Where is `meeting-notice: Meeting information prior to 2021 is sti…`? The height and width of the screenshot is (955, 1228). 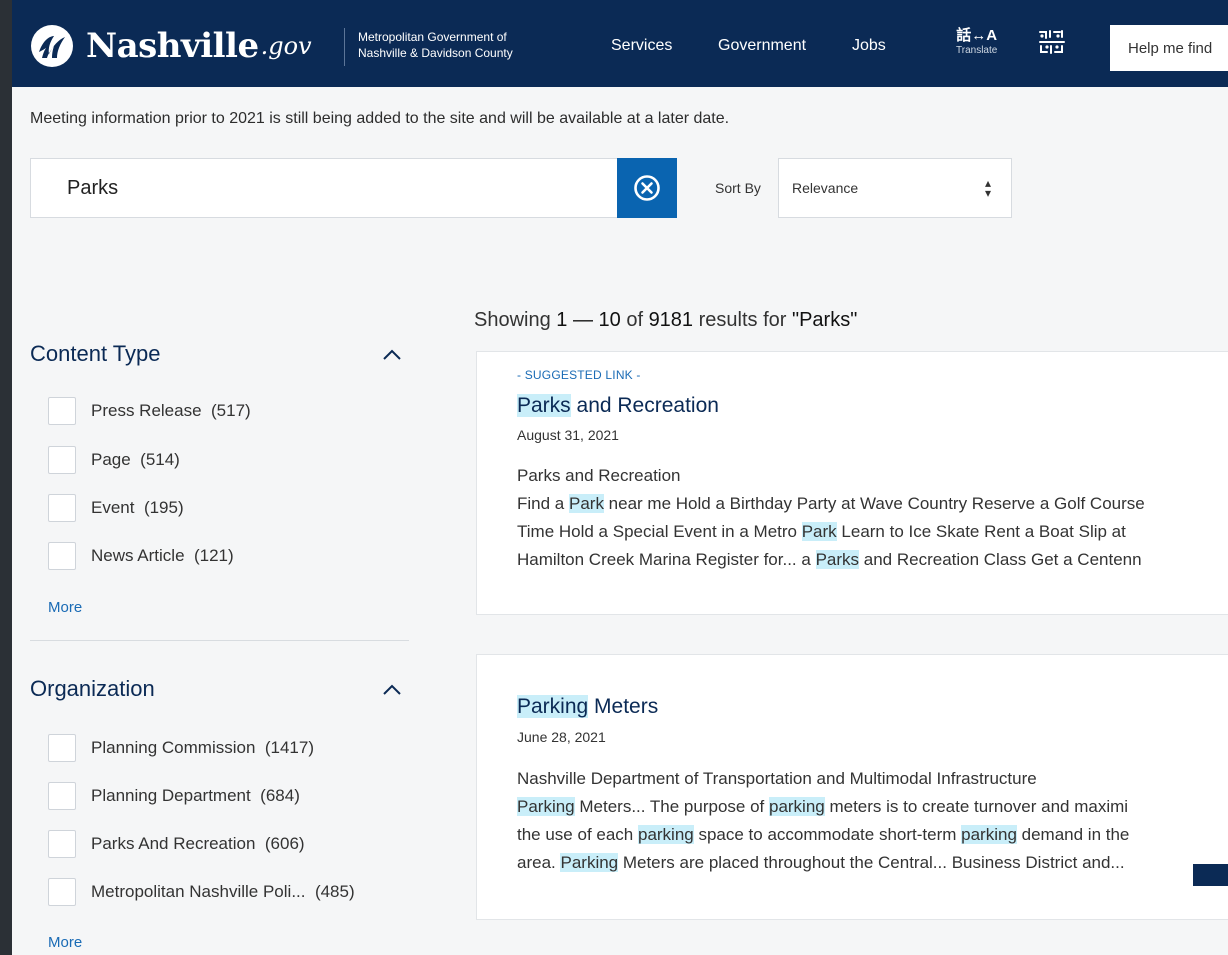 meeting-notice: Meeting information prior to 2021 is sti… is located at coordinates (380, 118).